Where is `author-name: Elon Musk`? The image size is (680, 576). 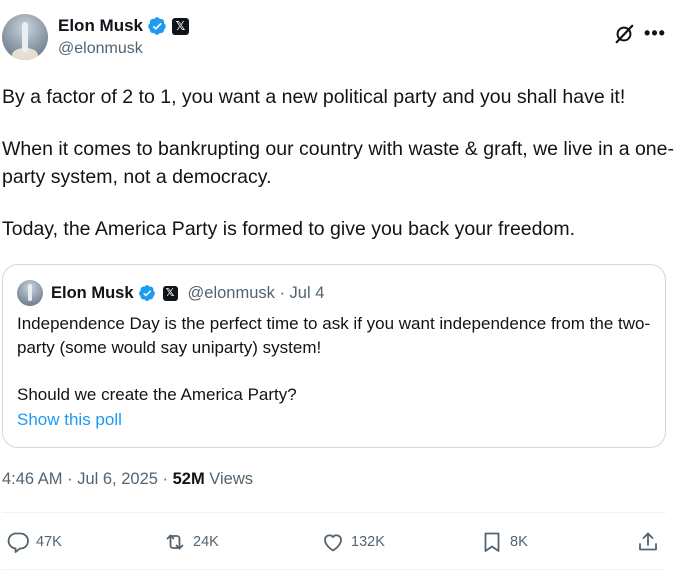
author-name: Elon Musk is located at coordinates (100, 26).